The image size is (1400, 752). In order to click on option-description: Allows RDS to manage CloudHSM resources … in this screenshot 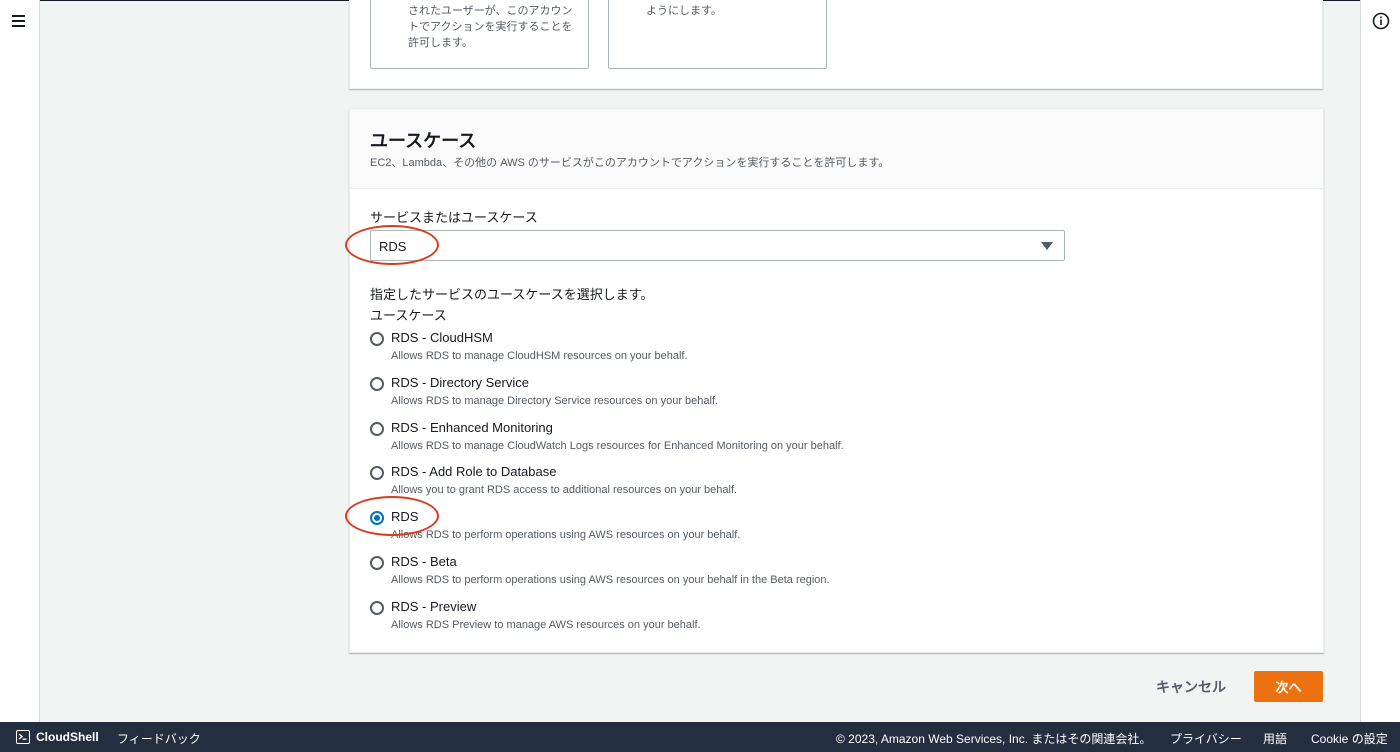, I will do `click(539, 356)`.